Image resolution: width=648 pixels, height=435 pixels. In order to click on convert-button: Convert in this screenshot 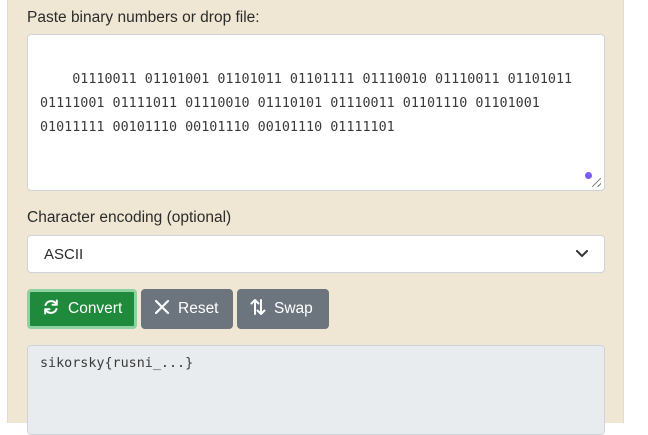, I will do `click(82, 309)`.